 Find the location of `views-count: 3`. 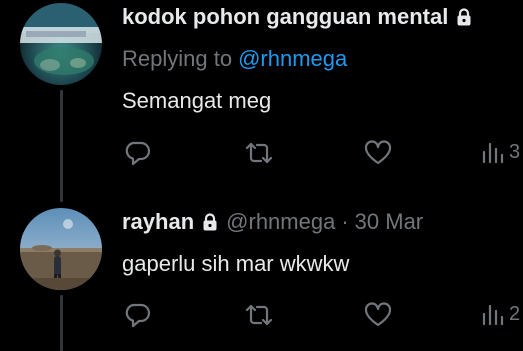

views-count: 3 is located at coordinates (515, 151).